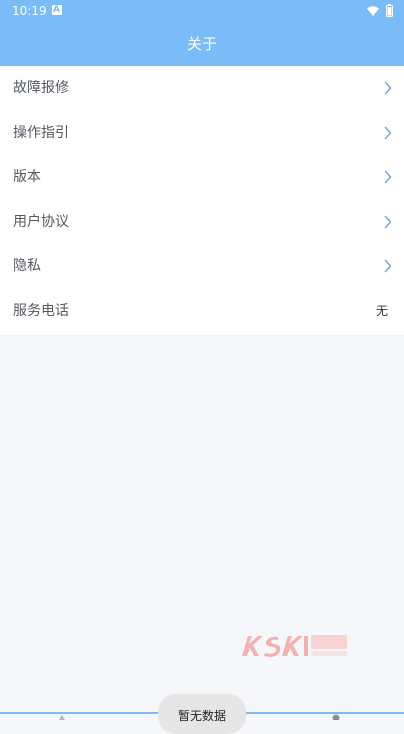 The width and height of the screenshot is (404, 734). What do you see at coordinates (381, 310) in the screenshot?
I see `service-phone-value: 无` at bounding box center [381, 310].